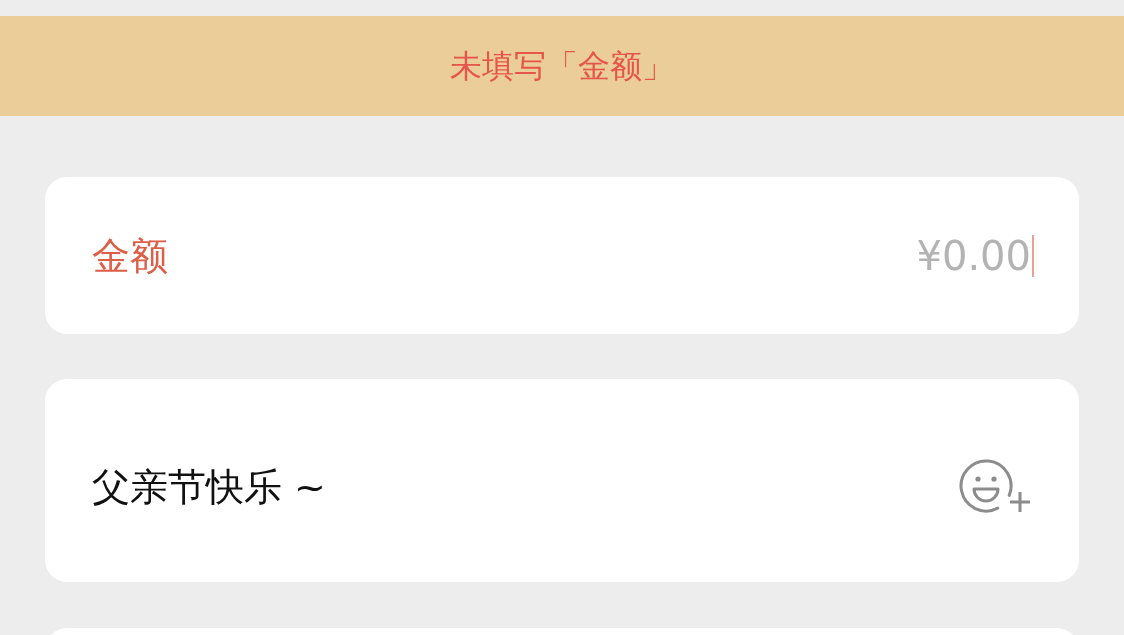  What do you see at coordinates (130, 255) in the screenshot?
I see `amount-label: 金额` at bounding box center [130, 255].